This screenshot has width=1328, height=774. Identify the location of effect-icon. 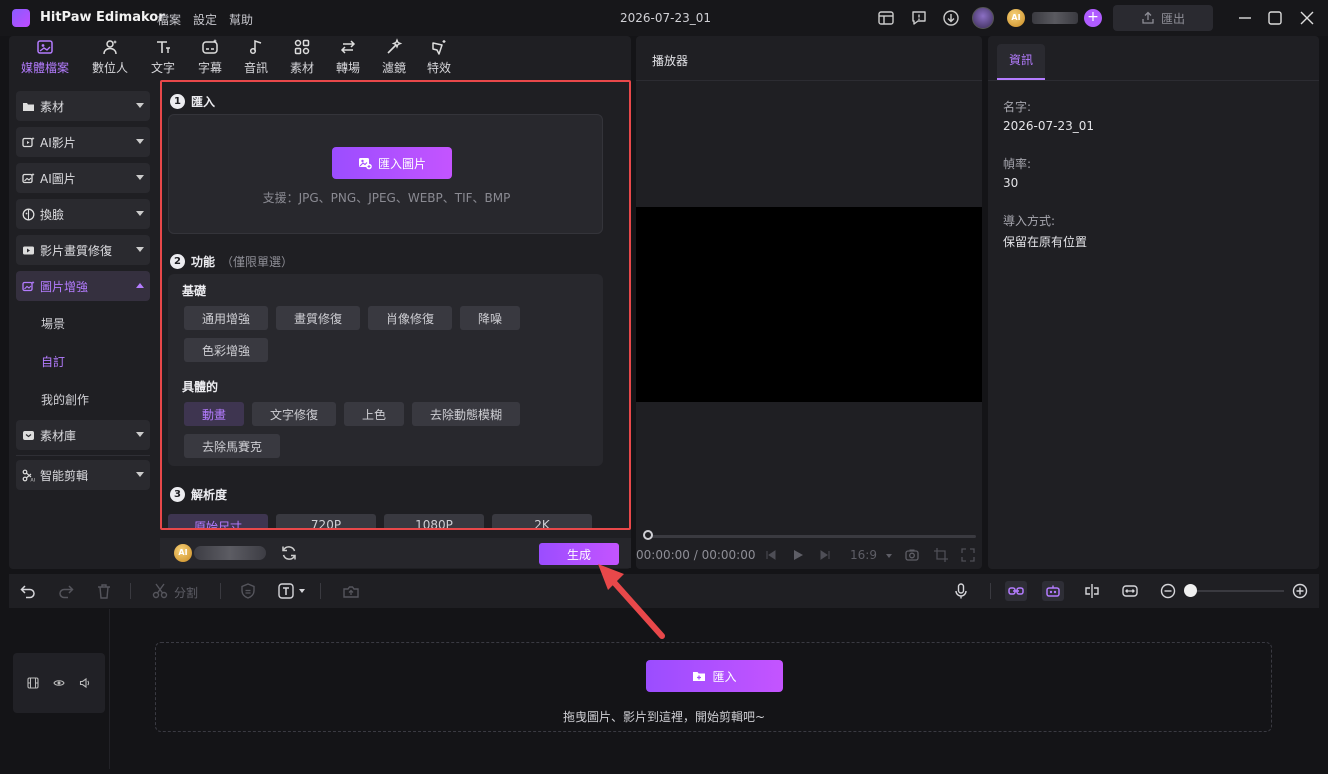
(439, 47).